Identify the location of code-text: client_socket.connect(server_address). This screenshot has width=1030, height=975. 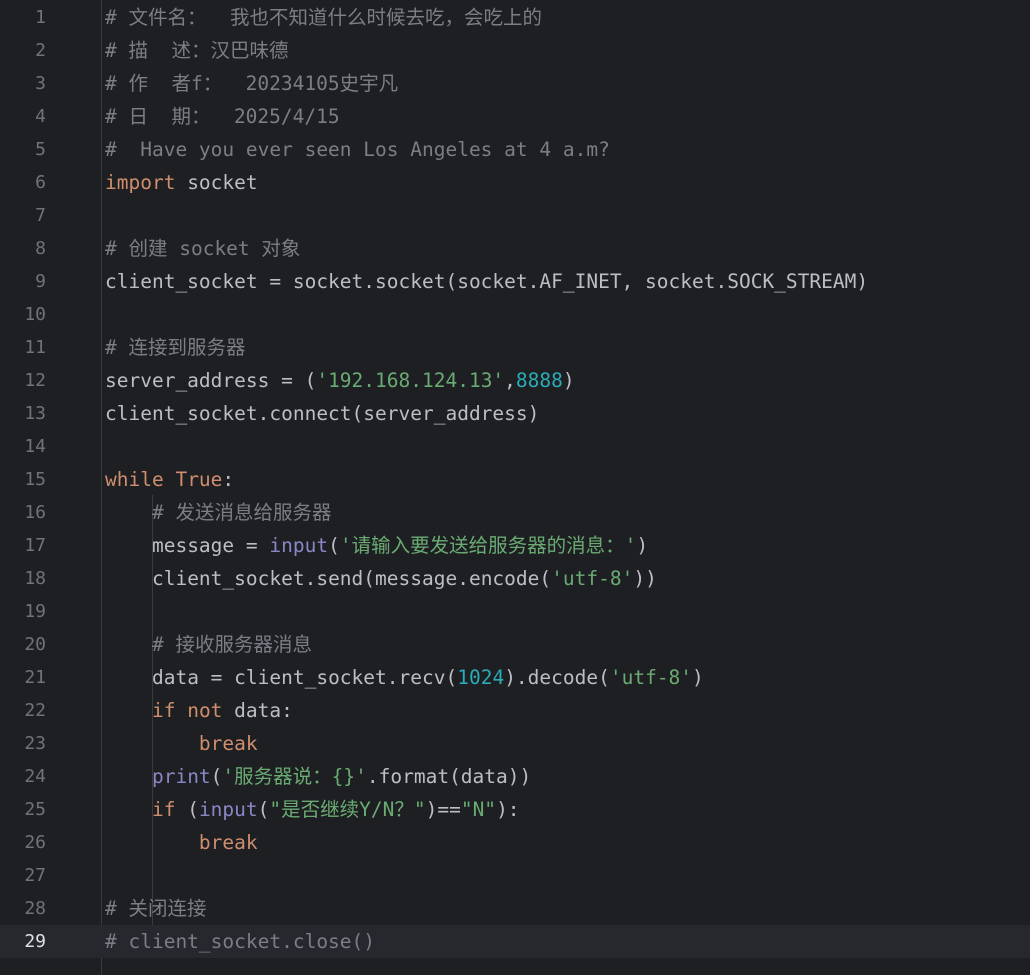
(322, 413).